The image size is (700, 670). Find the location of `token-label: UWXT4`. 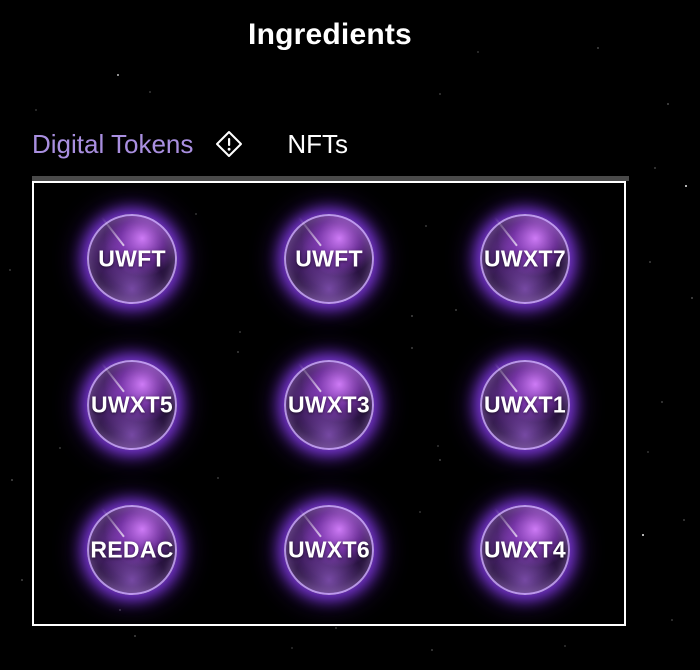

token-label: UWXT4 is located at coordinates (525, 549).